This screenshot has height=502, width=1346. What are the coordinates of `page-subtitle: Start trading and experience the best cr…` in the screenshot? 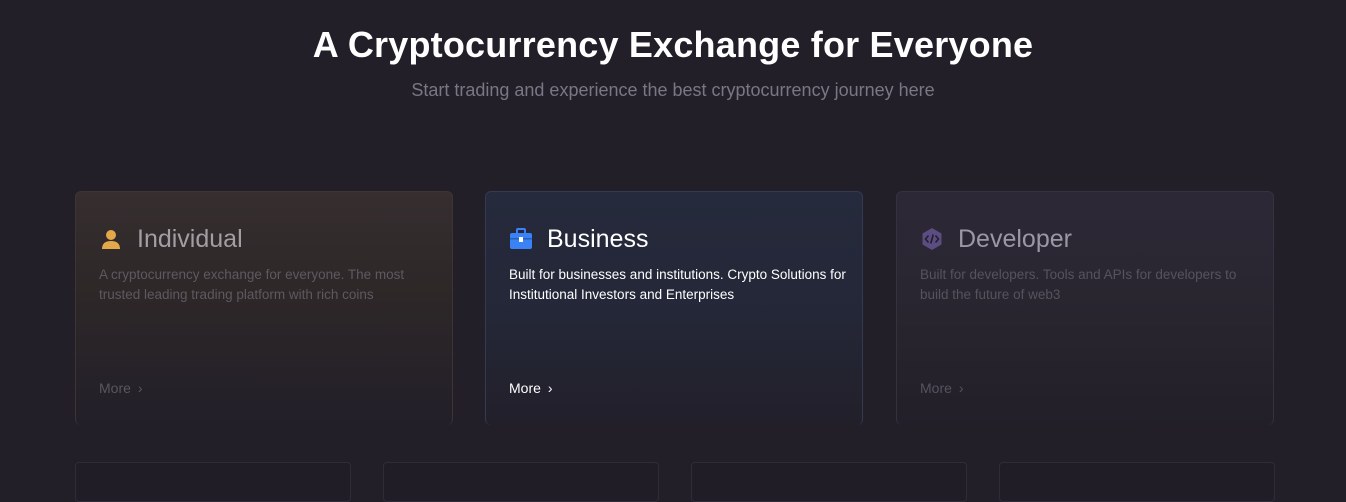 It's located at (673, 90).